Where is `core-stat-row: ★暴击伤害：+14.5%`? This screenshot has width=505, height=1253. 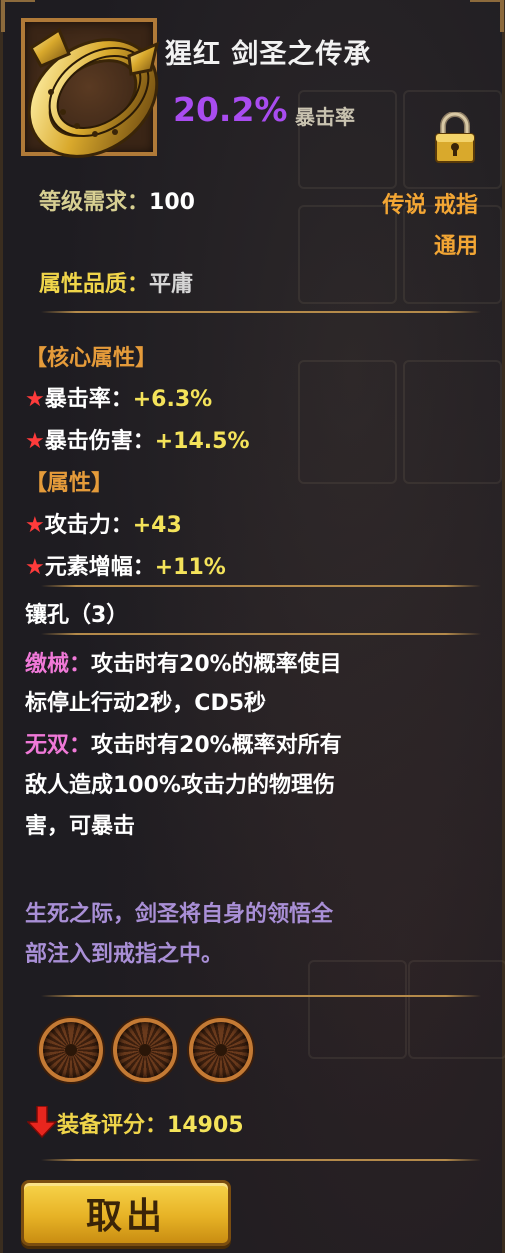 core-stat-row: ★暴击伤害：+14.5% is located at coordinates (137, 439).